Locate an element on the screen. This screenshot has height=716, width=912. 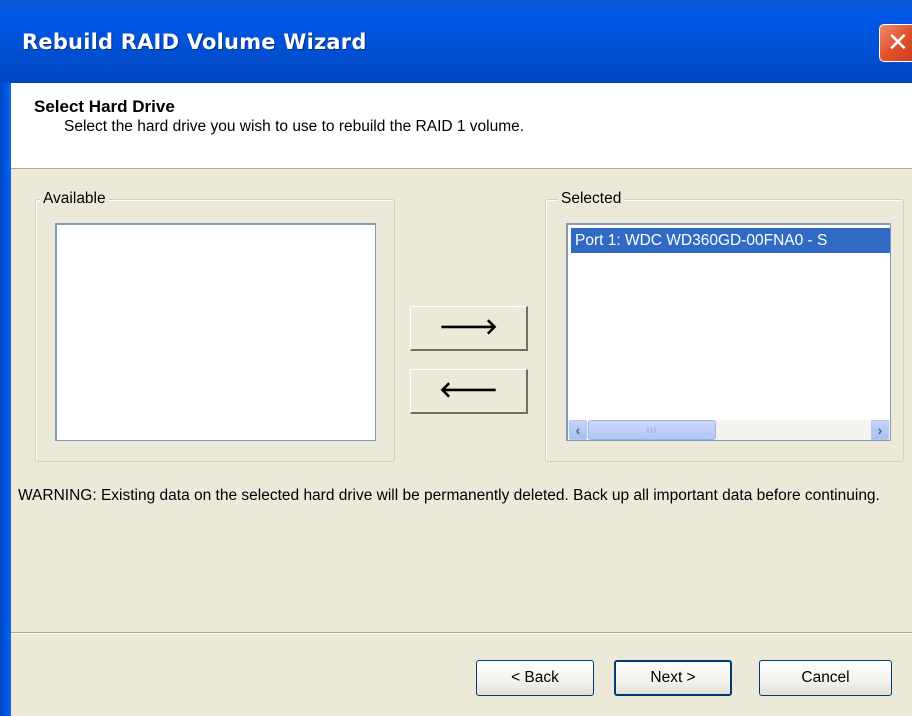
close-button: ✕ is located at coordinates (895, 43).